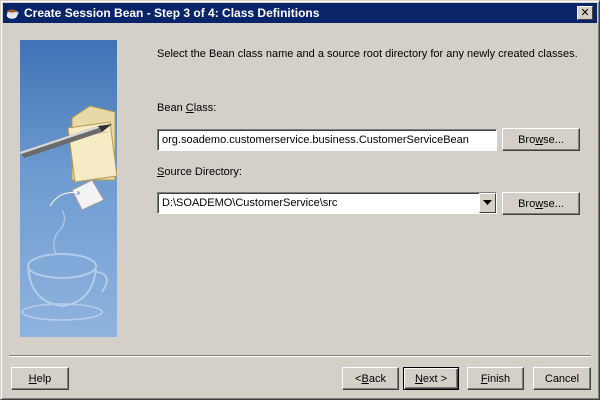 The image size is (600, 400). What do you see at coordinates (92, 144) in the screenshot?
I see `folder-icon` at bounding box center [92, 144].